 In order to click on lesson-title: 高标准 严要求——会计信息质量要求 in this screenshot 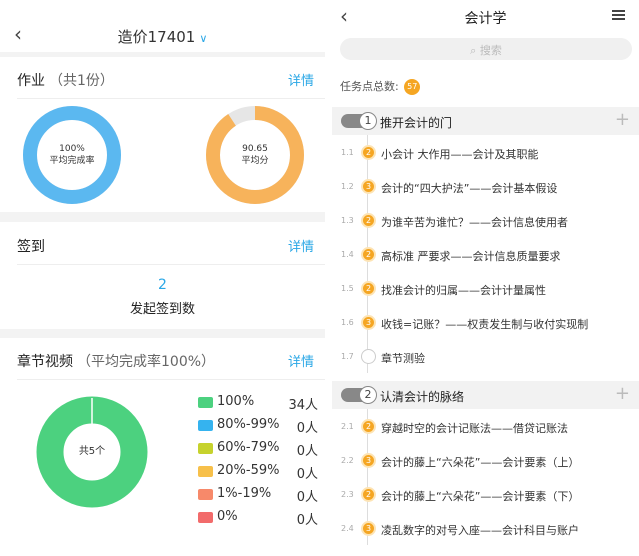, I will do `click(471, 256)`.